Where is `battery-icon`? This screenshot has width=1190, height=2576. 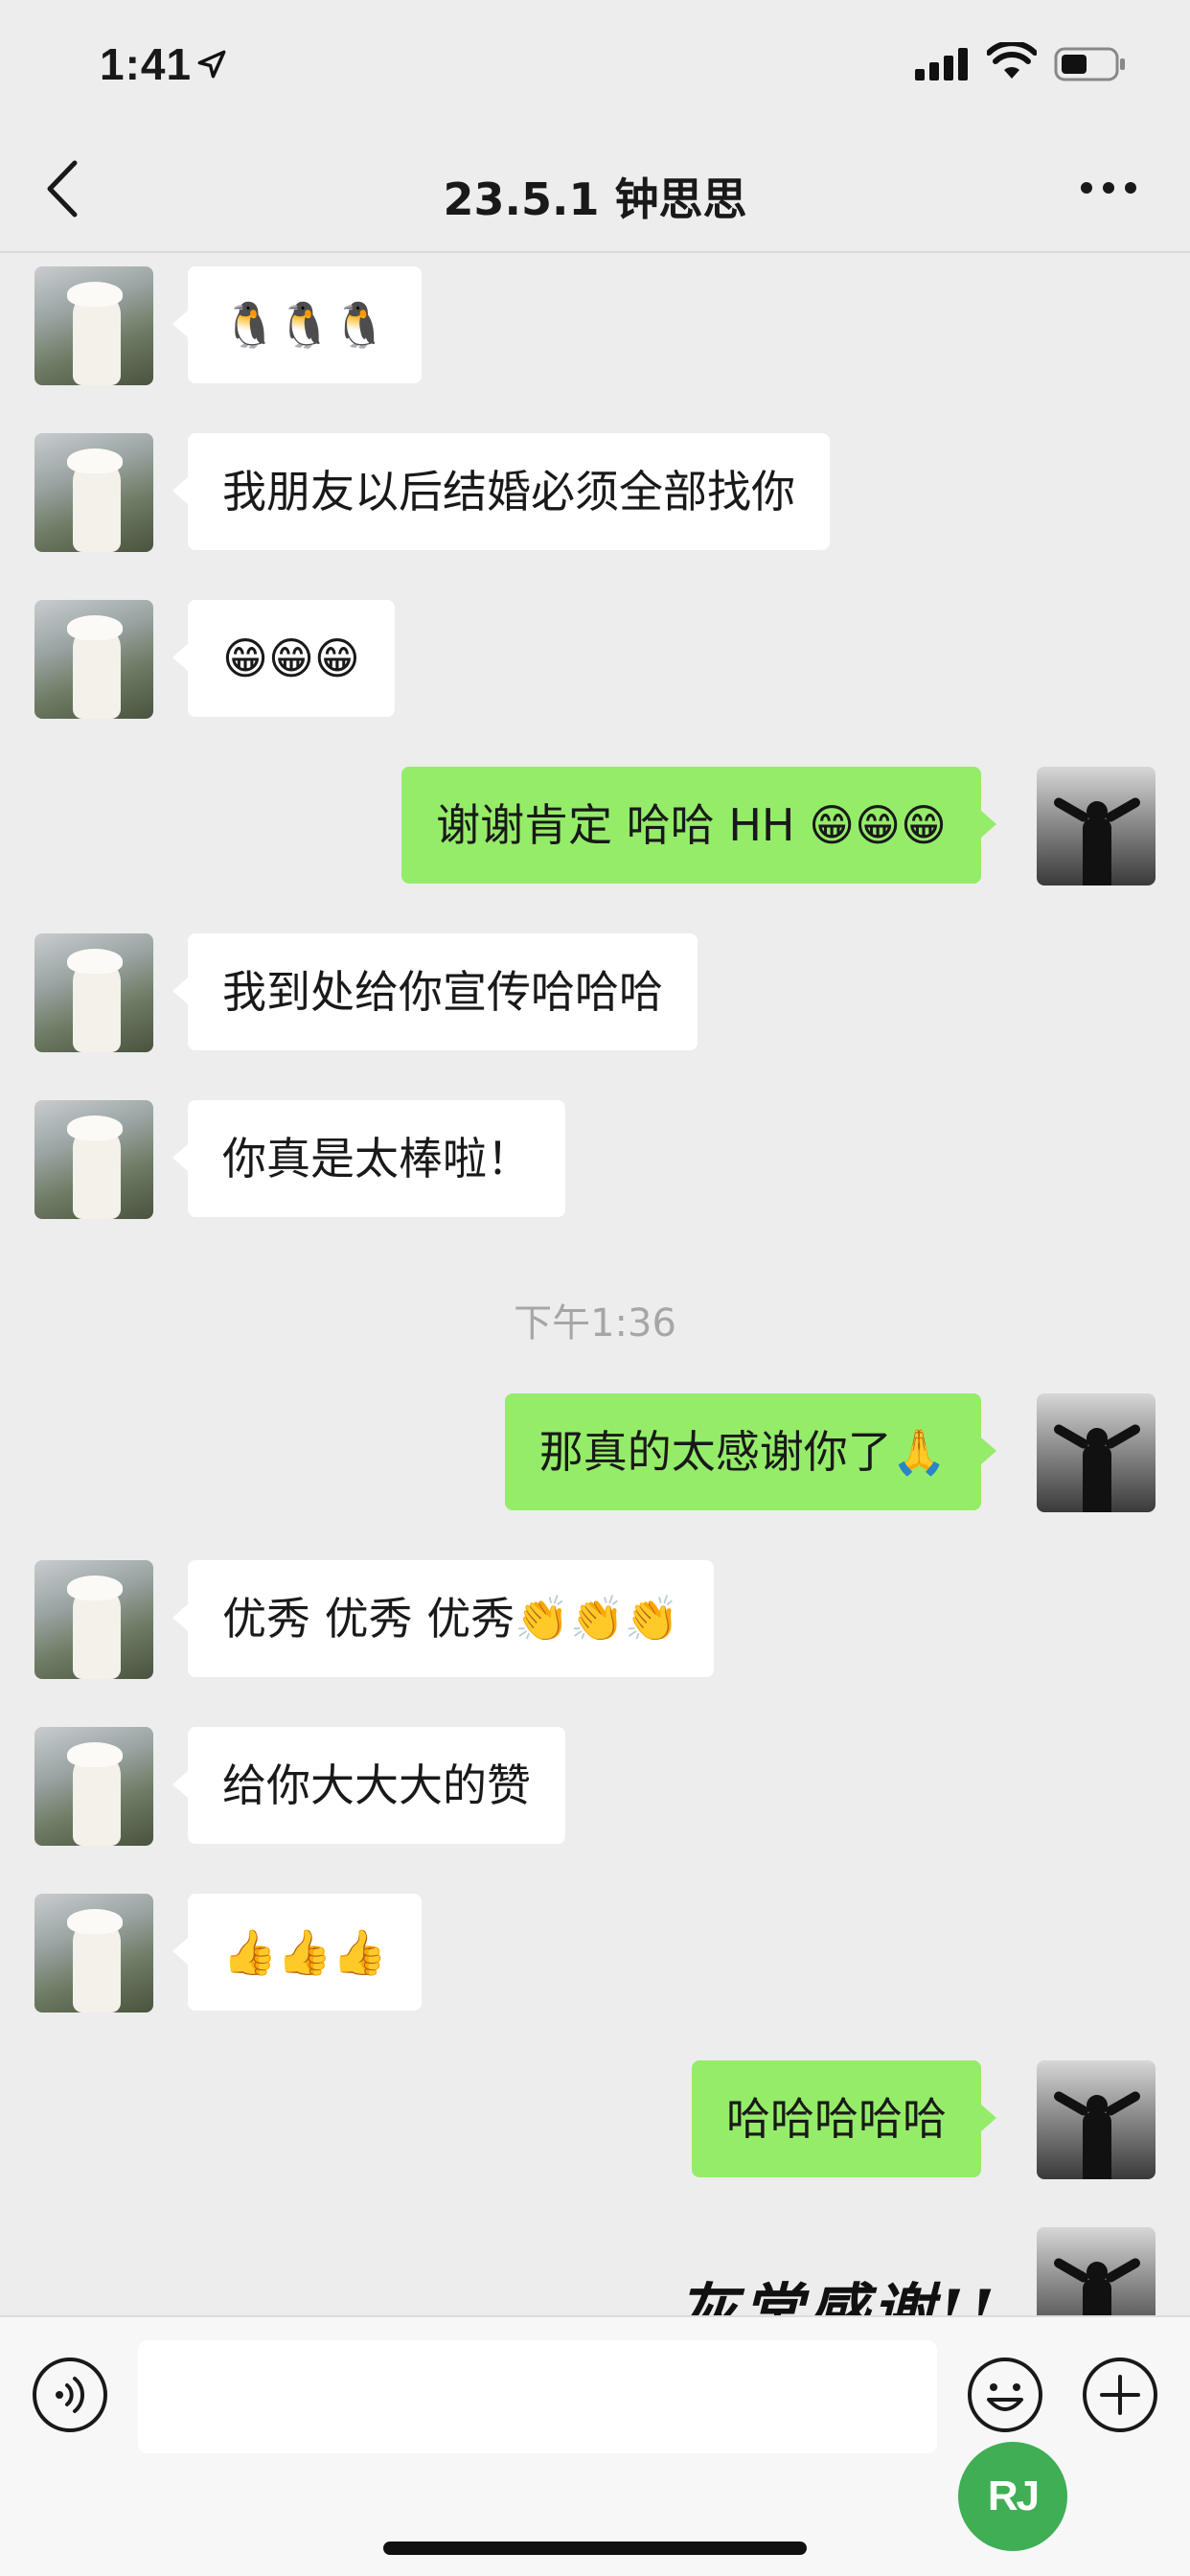 battery-icon is located at coordinates (1090, 64).